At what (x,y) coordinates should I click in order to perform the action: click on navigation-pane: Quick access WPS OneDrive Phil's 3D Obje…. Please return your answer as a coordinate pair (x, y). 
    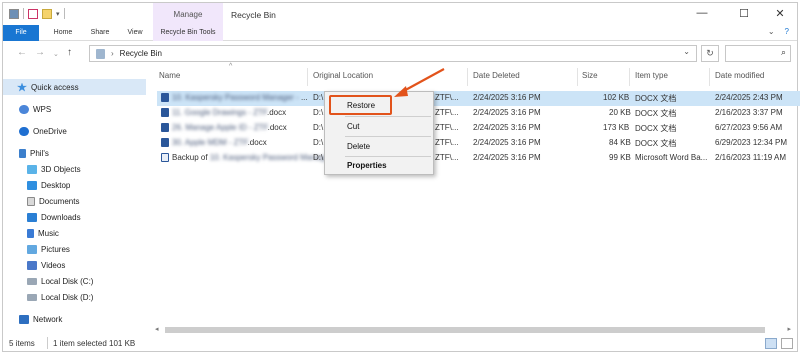
    Looking at the image, I should click on (75, 204).